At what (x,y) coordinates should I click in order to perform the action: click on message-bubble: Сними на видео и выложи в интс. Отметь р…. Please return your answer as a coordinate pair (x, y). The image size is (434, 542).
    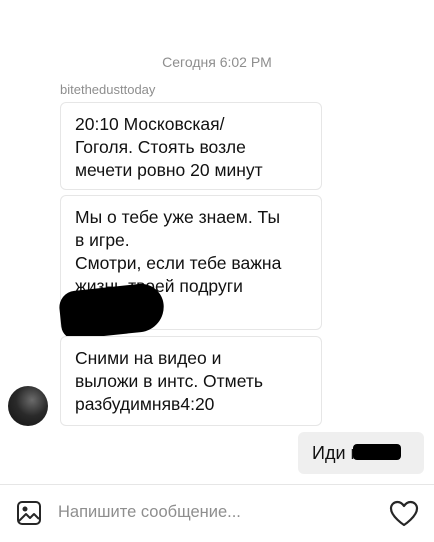
    Looking at the image, I should click on (191, 381).